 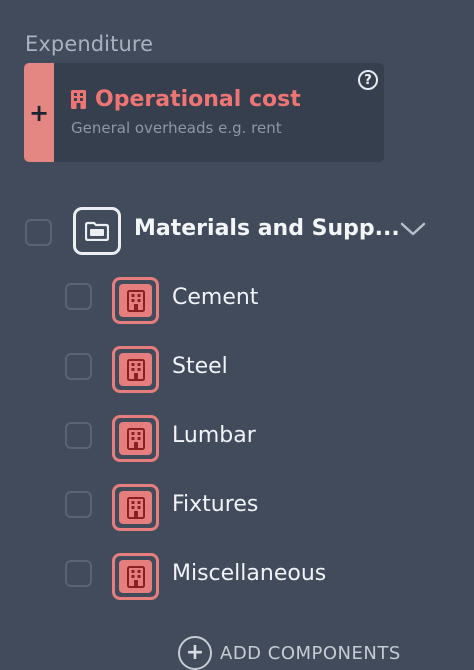 I want to click on card-subtitle: General overheads e.g. rent, so click(x=176, y=128).